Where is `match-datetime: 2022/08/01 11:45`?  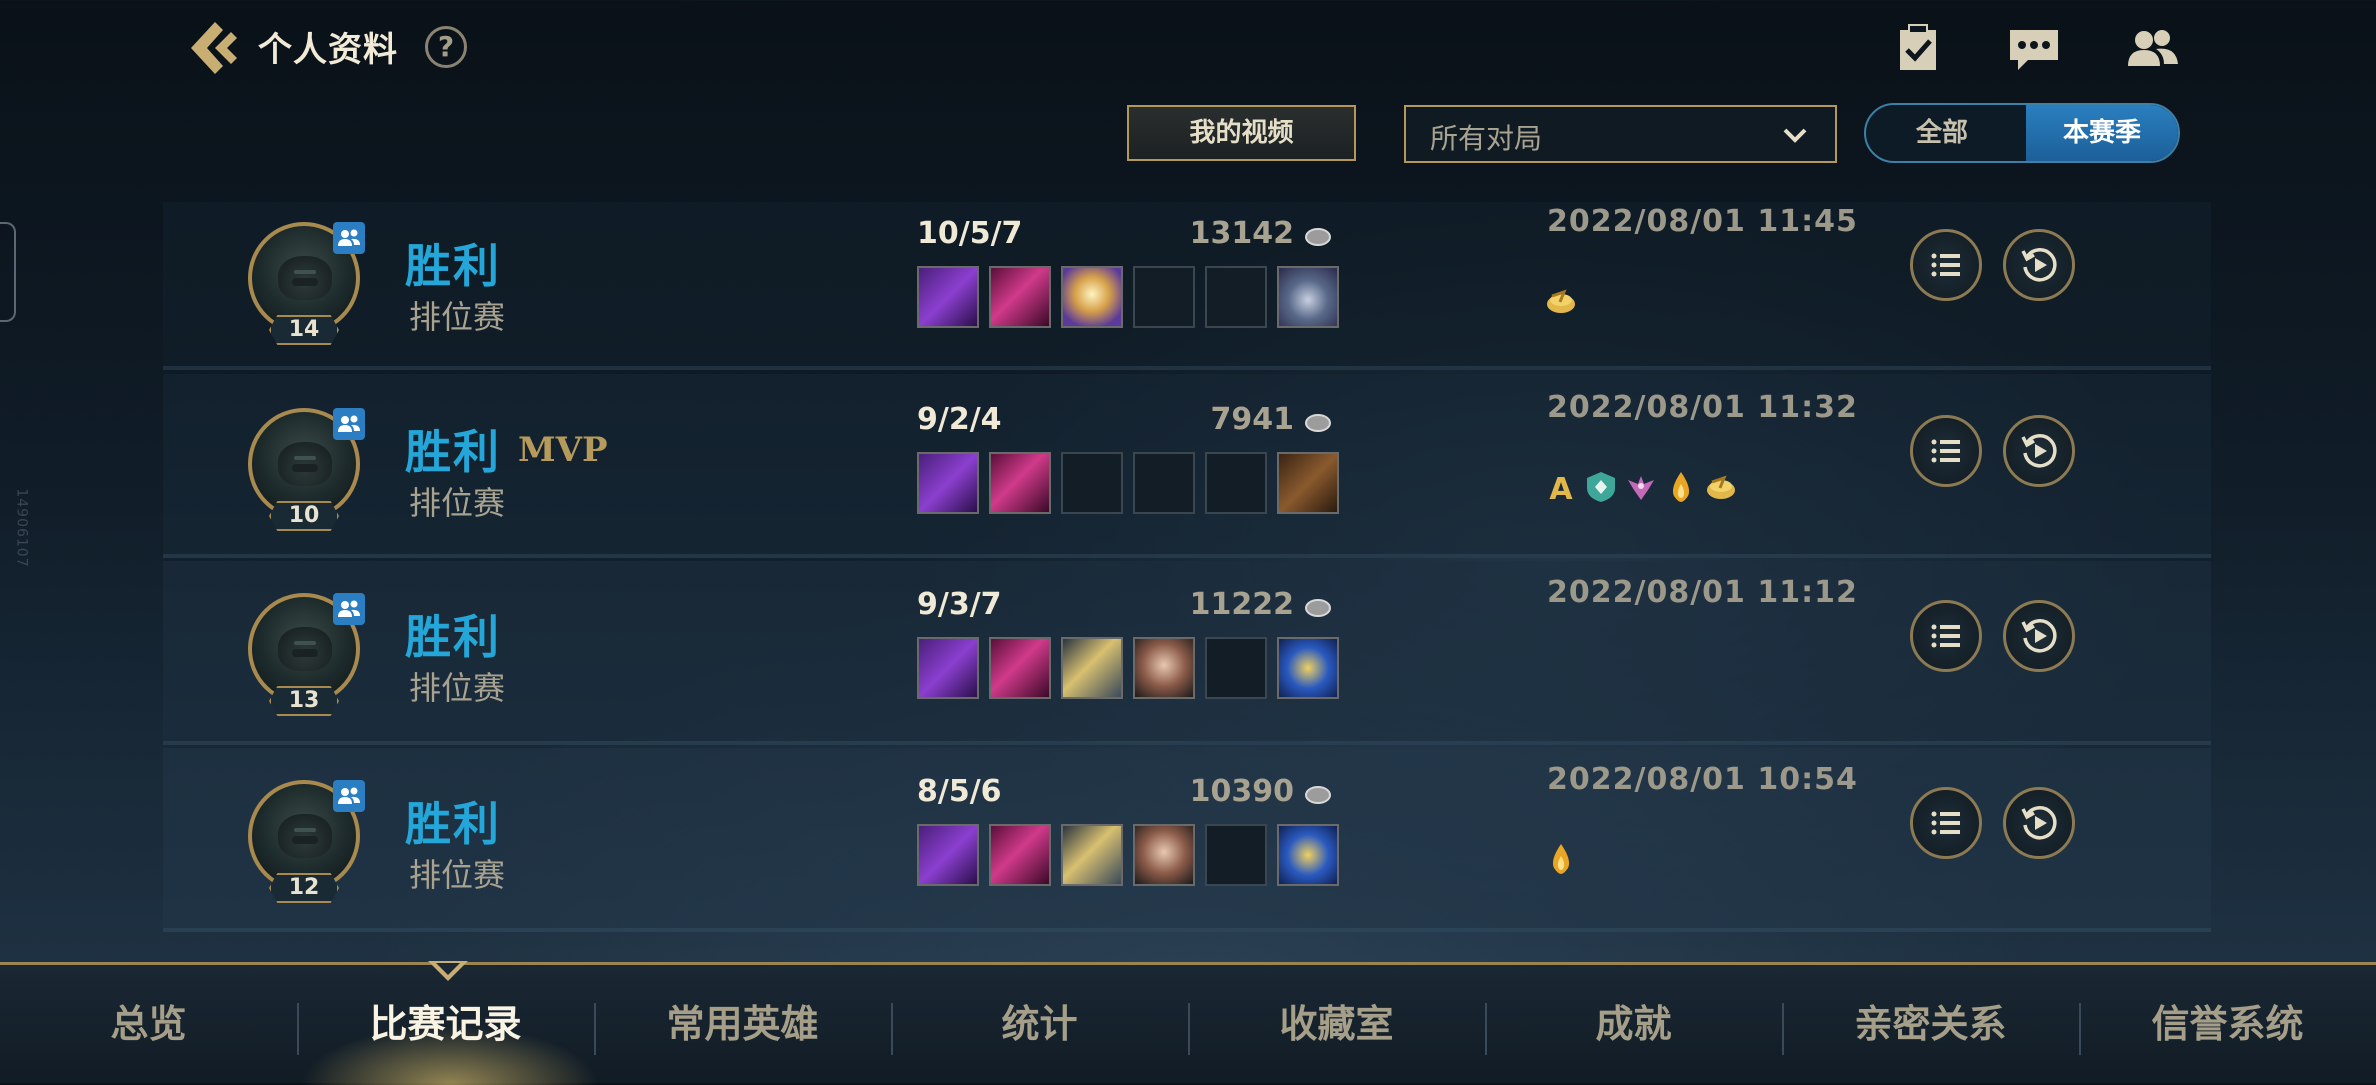 match-datetime: 2022/08/01 11:45 is located at coordinates (1702, 221).